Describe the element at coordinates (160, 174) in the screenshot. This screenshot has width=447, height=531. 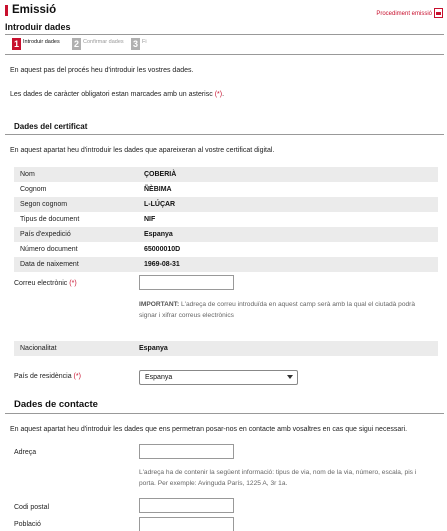
I see `row-value: ÇOBERIÀ` at that location.